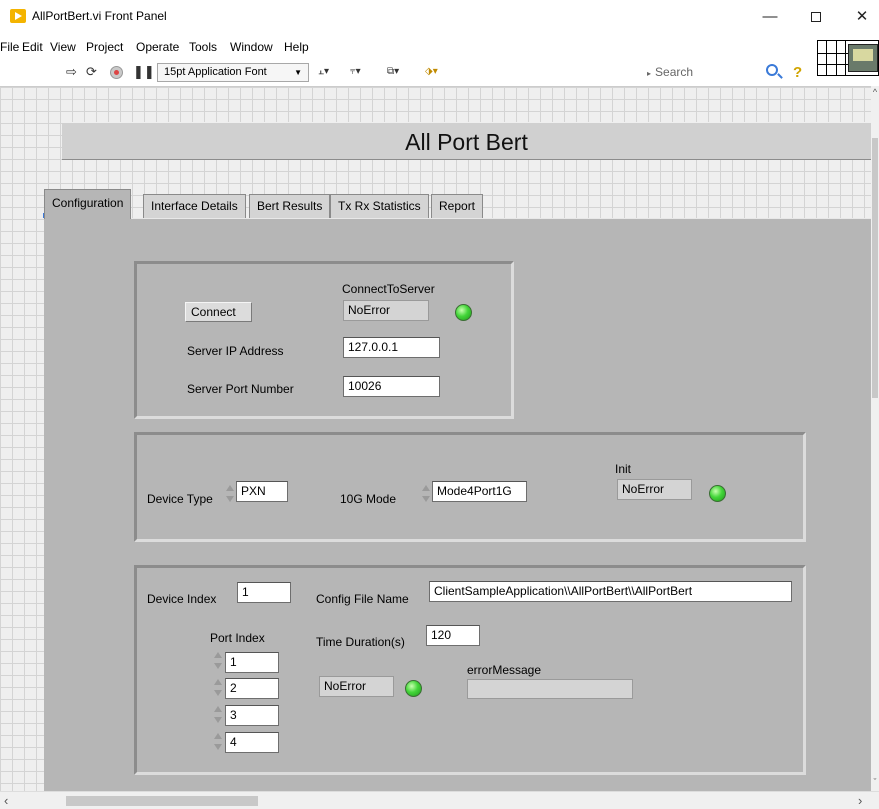 This screenshot has width=879, height=809. What do you see at coordinates (875, 268) in the screenshot?
I see `vertical-scroll-thumb` at bounding box center [875, 268].